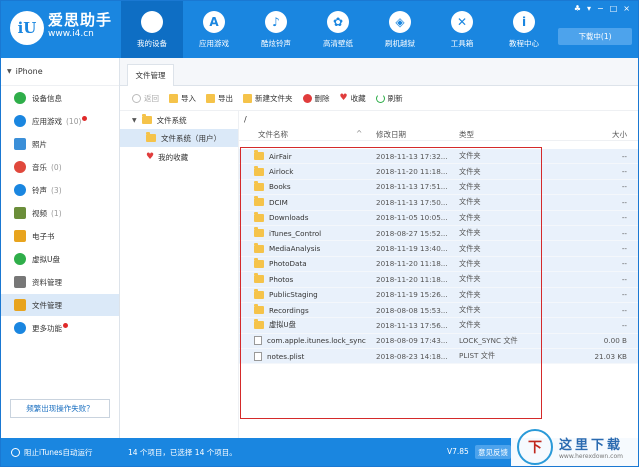  I want to click on file-name-cell: 虚拟U盘, so click(275, 324).